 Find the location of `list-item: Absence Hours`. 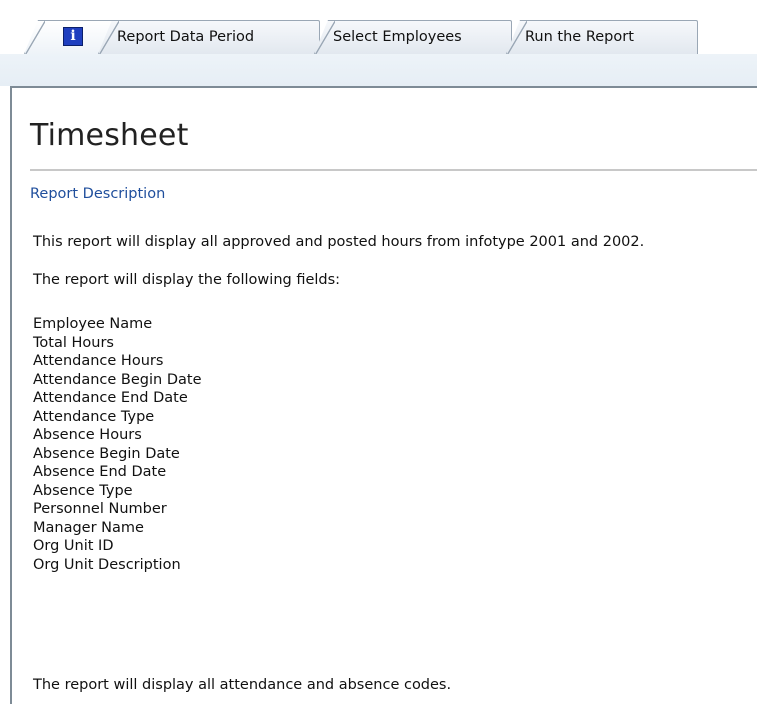

list-item: Absence Hours is located at coordinates (87, 435).